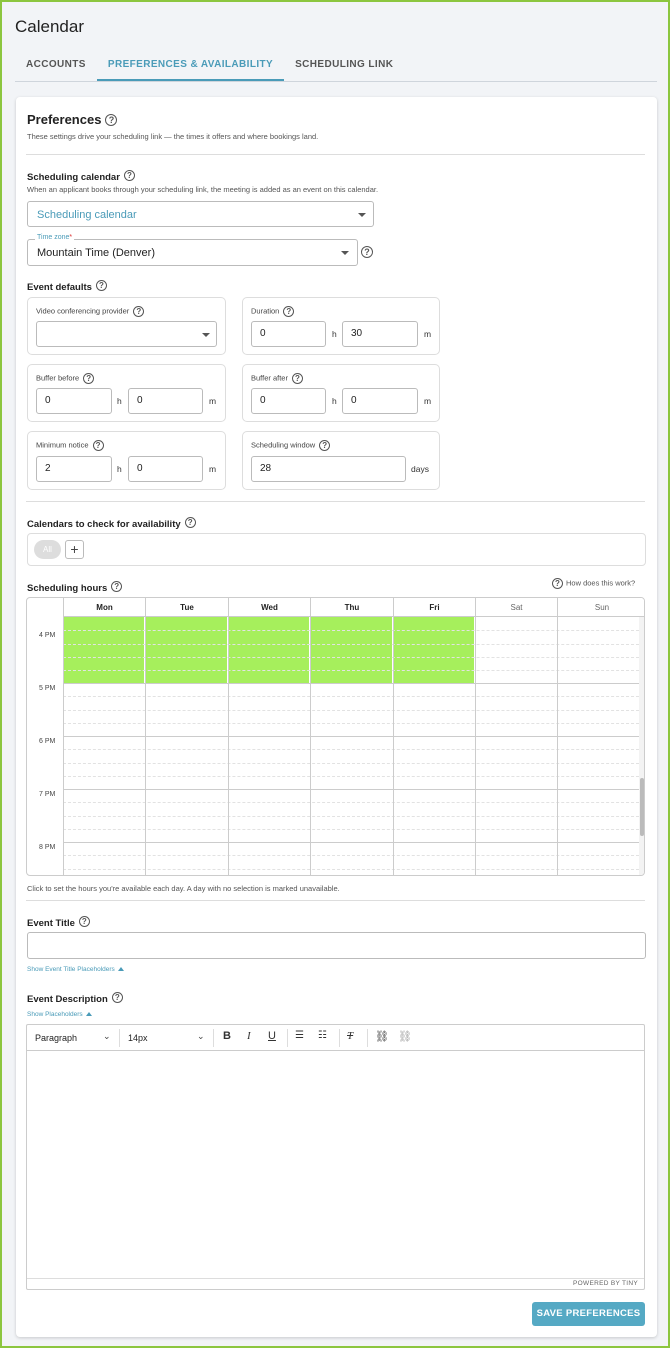 The height and width of the screenshot is (1348, 670). What do you see at coordinates (74, 469) in the screenshot?
I see `minimum-notice-hours-input: 2` at bounding box center [74, 469].